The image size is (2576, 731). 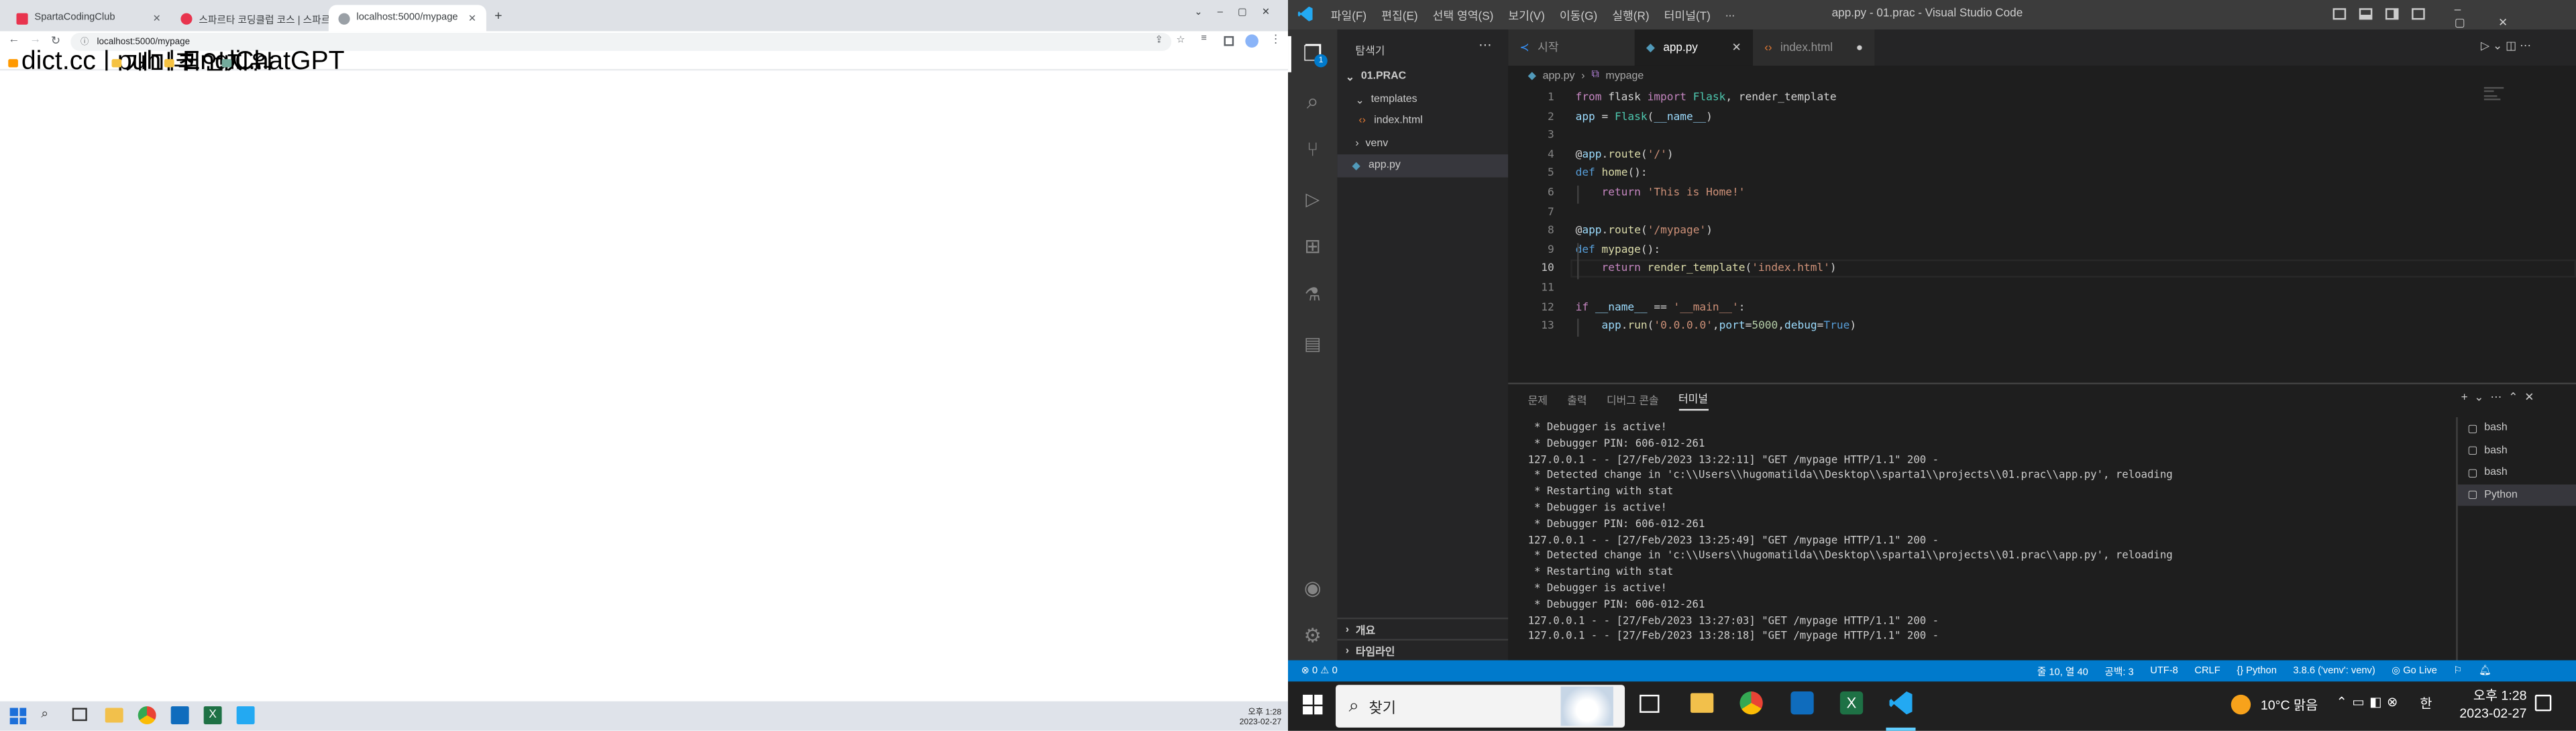 I want to click on menu-terminal: 터미널(T), so click(x=1687, y=16).